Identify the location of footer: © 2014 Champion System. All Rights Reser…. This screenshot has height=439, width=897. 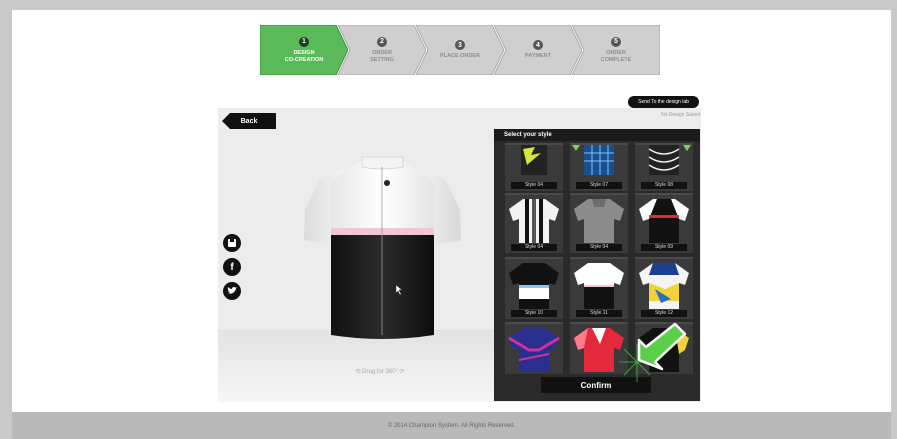
(451, 425).